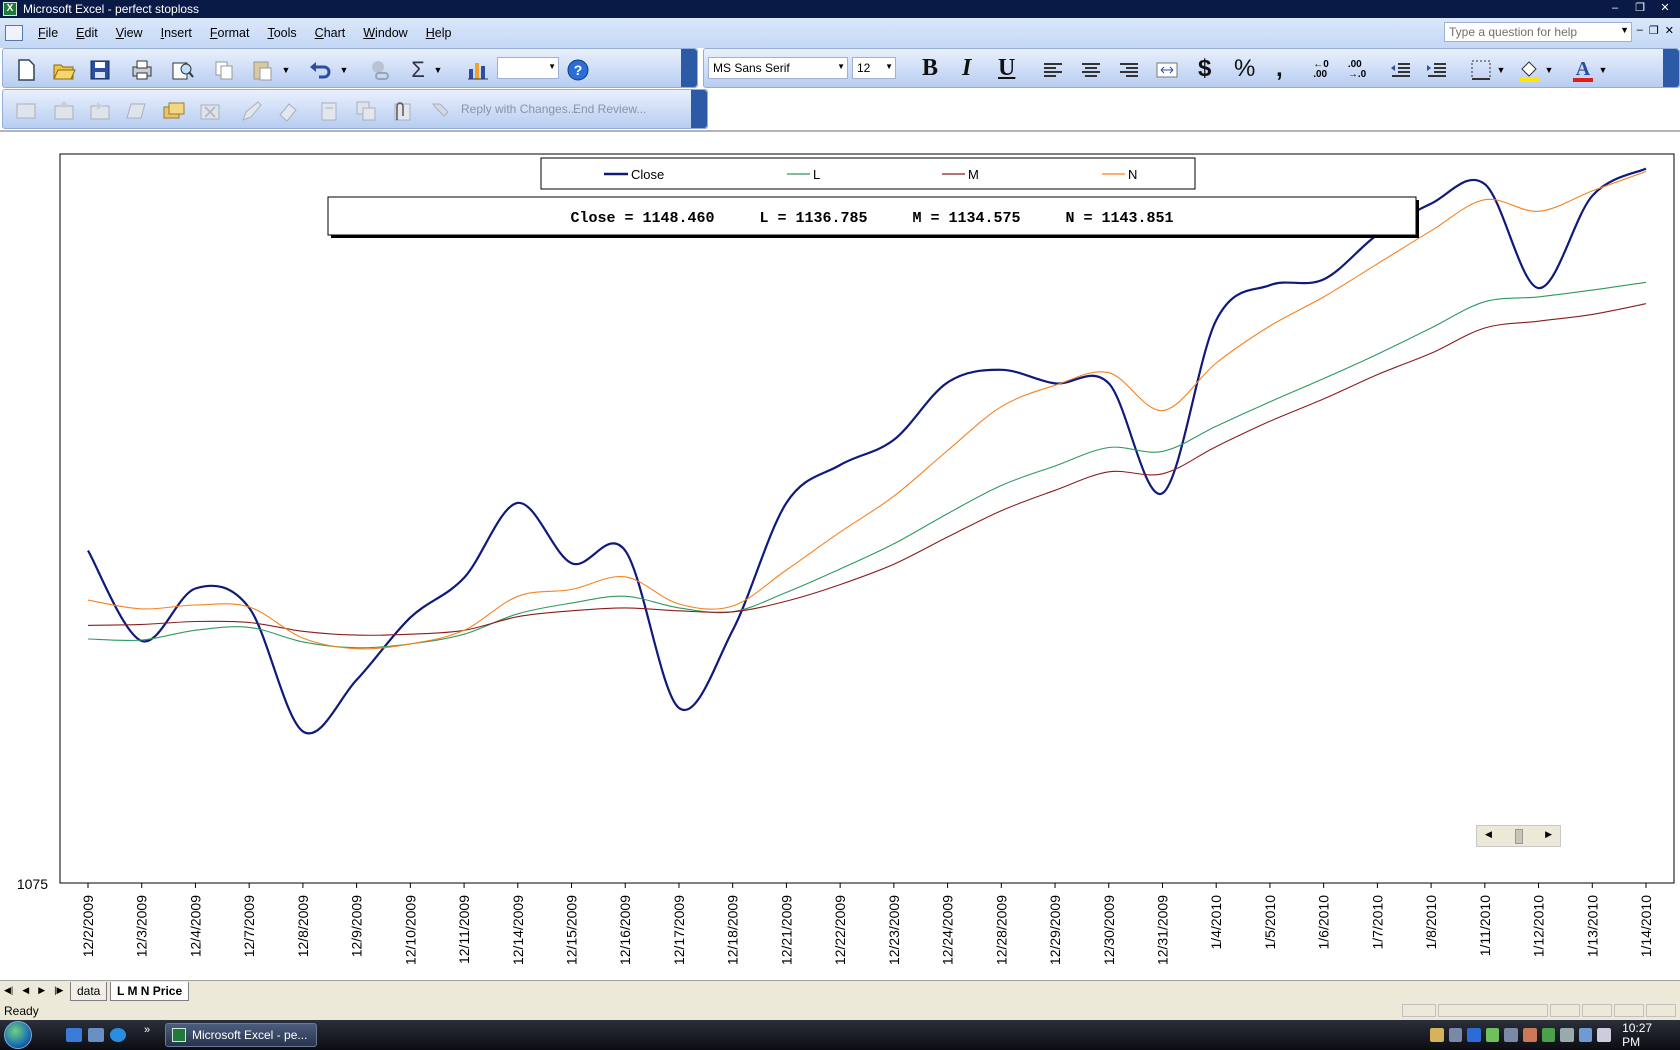 Image resolution: width=1680 pixels, height=1050 pixels. Describe the element at coordinates (1549, 70) in the screenshot. I see `fill-color-dropdown: ▼` at that location.